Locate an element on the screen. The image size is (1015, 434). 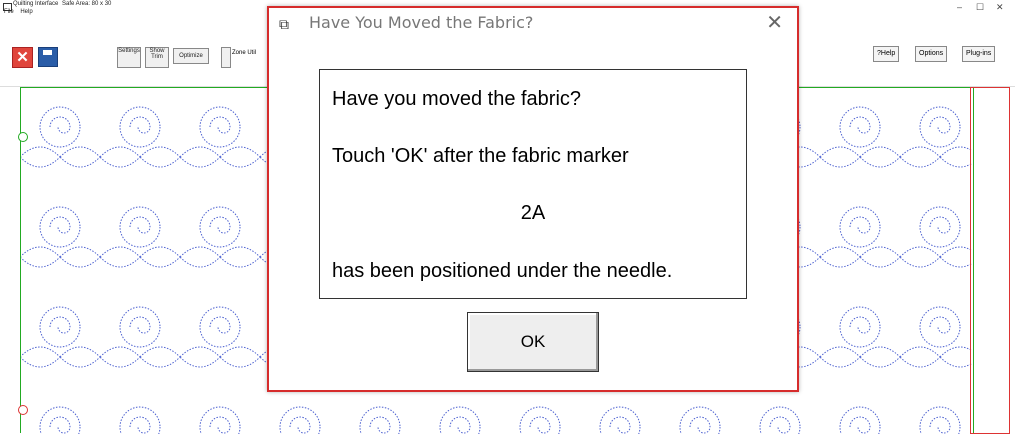
show-trim-label: Show Trim is located at coordinates (157, 54).